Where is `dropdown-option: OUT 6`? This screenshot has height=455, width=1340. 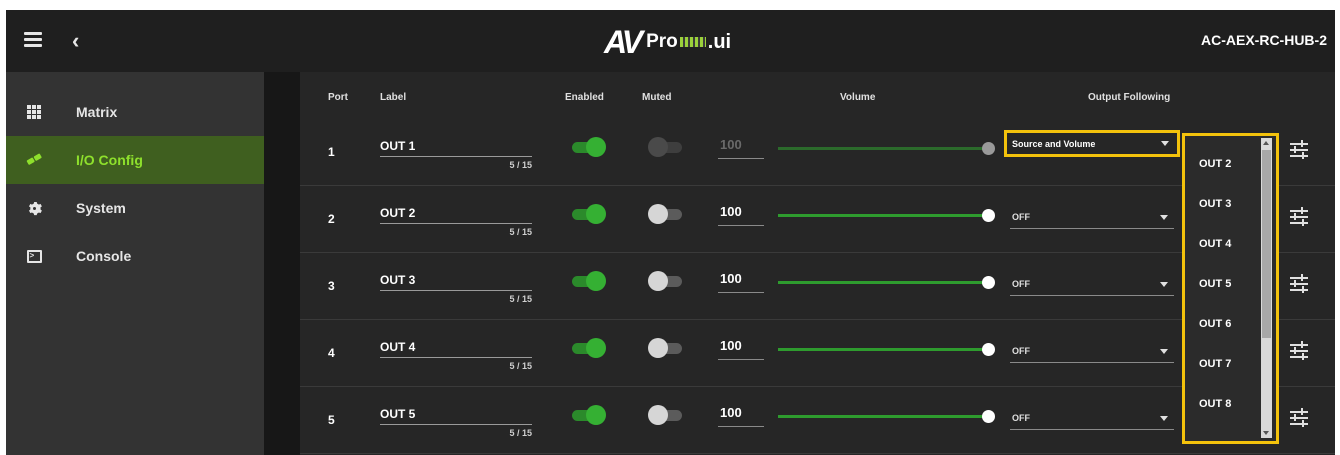 dropdown-option: OUT 6 is located at coordinates (1215, 324).